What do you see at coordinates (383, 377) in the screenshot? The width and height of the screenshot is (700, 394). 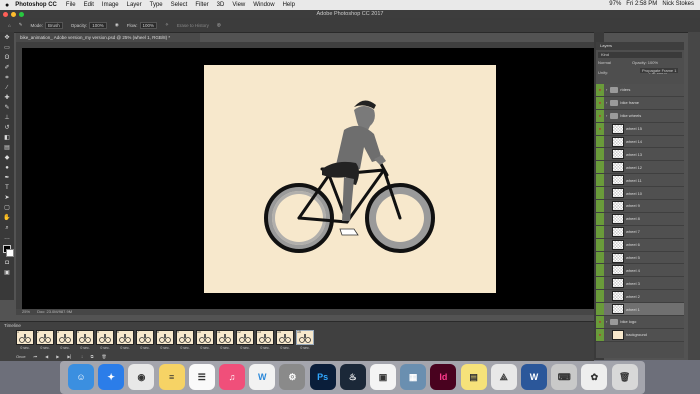 I see `messenger-icon: ▣` at bounding box center [383, 377].